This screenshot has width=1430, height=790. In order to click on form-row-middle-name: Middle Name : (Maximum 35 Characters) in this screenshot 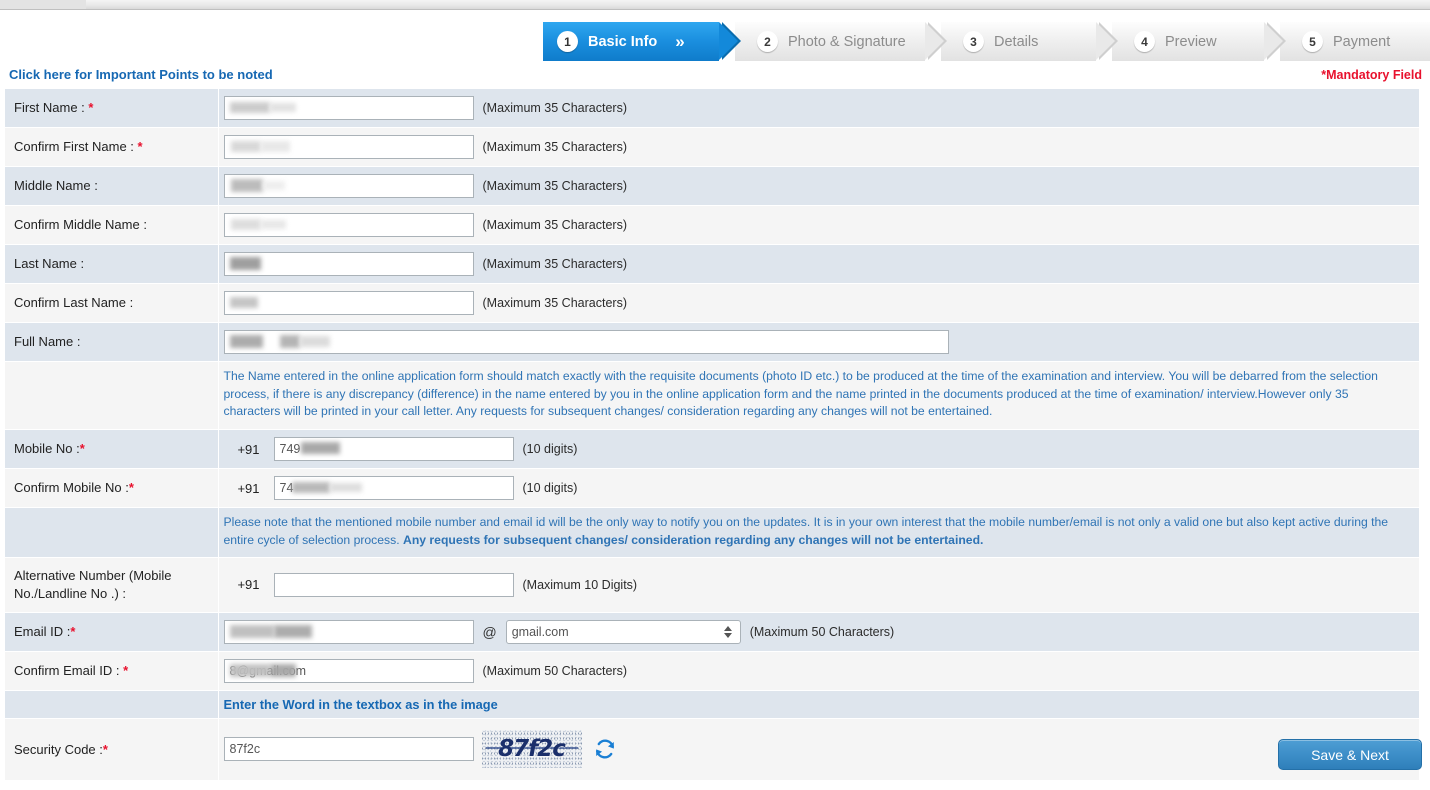, I will do `click(712, 186)`.